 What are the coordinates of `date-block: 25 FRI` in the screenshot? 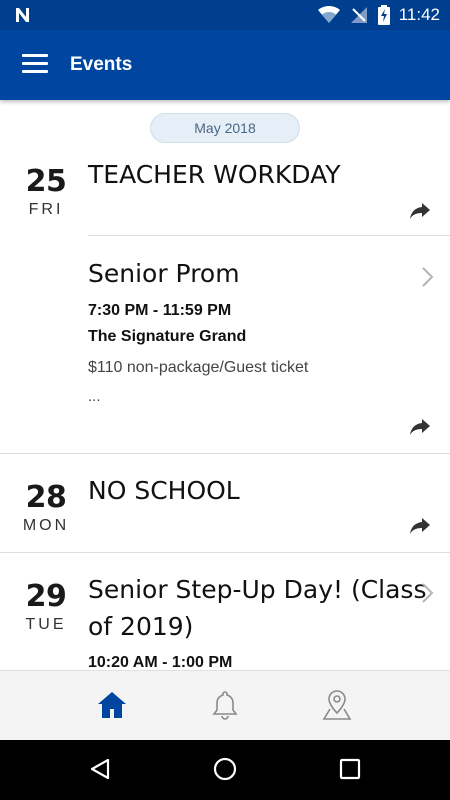 It's located at (46, 191).